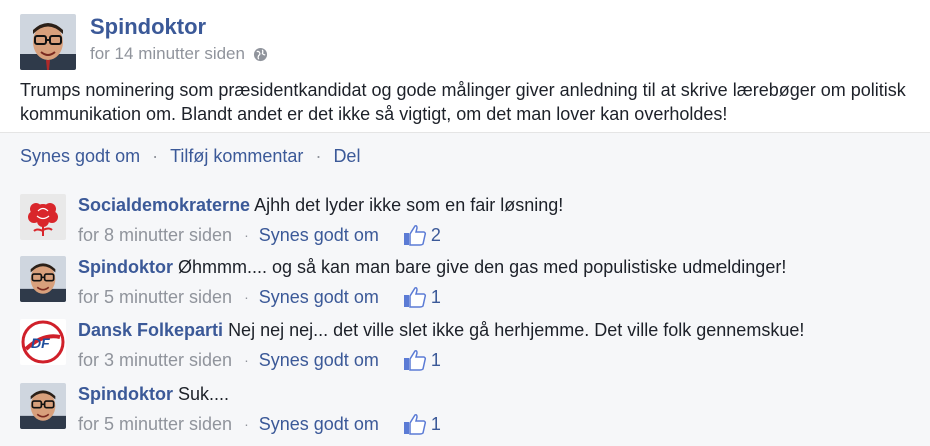 This screenshot has height=446, width=930. Describe the element at coordinates (150, 330) in the screenshot. I see `comment-author: Dansk Folkeparti` at that location.